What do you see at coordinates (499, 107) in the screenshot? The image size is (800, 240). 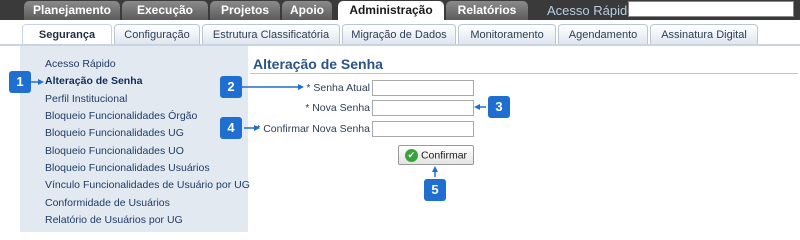 I see `callout-3: 3` at bounding box center [499, 107].